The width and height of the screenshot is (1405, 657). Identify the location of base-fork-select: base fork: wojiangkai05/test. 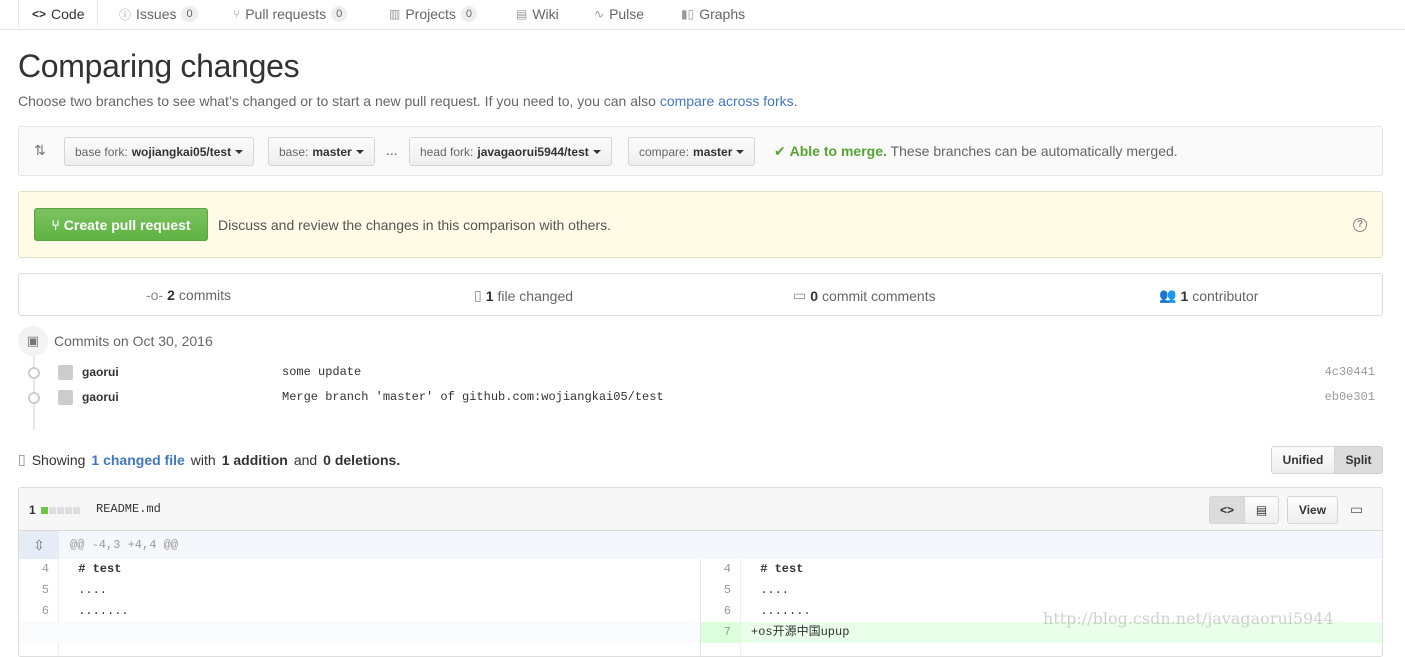
(159, 151).